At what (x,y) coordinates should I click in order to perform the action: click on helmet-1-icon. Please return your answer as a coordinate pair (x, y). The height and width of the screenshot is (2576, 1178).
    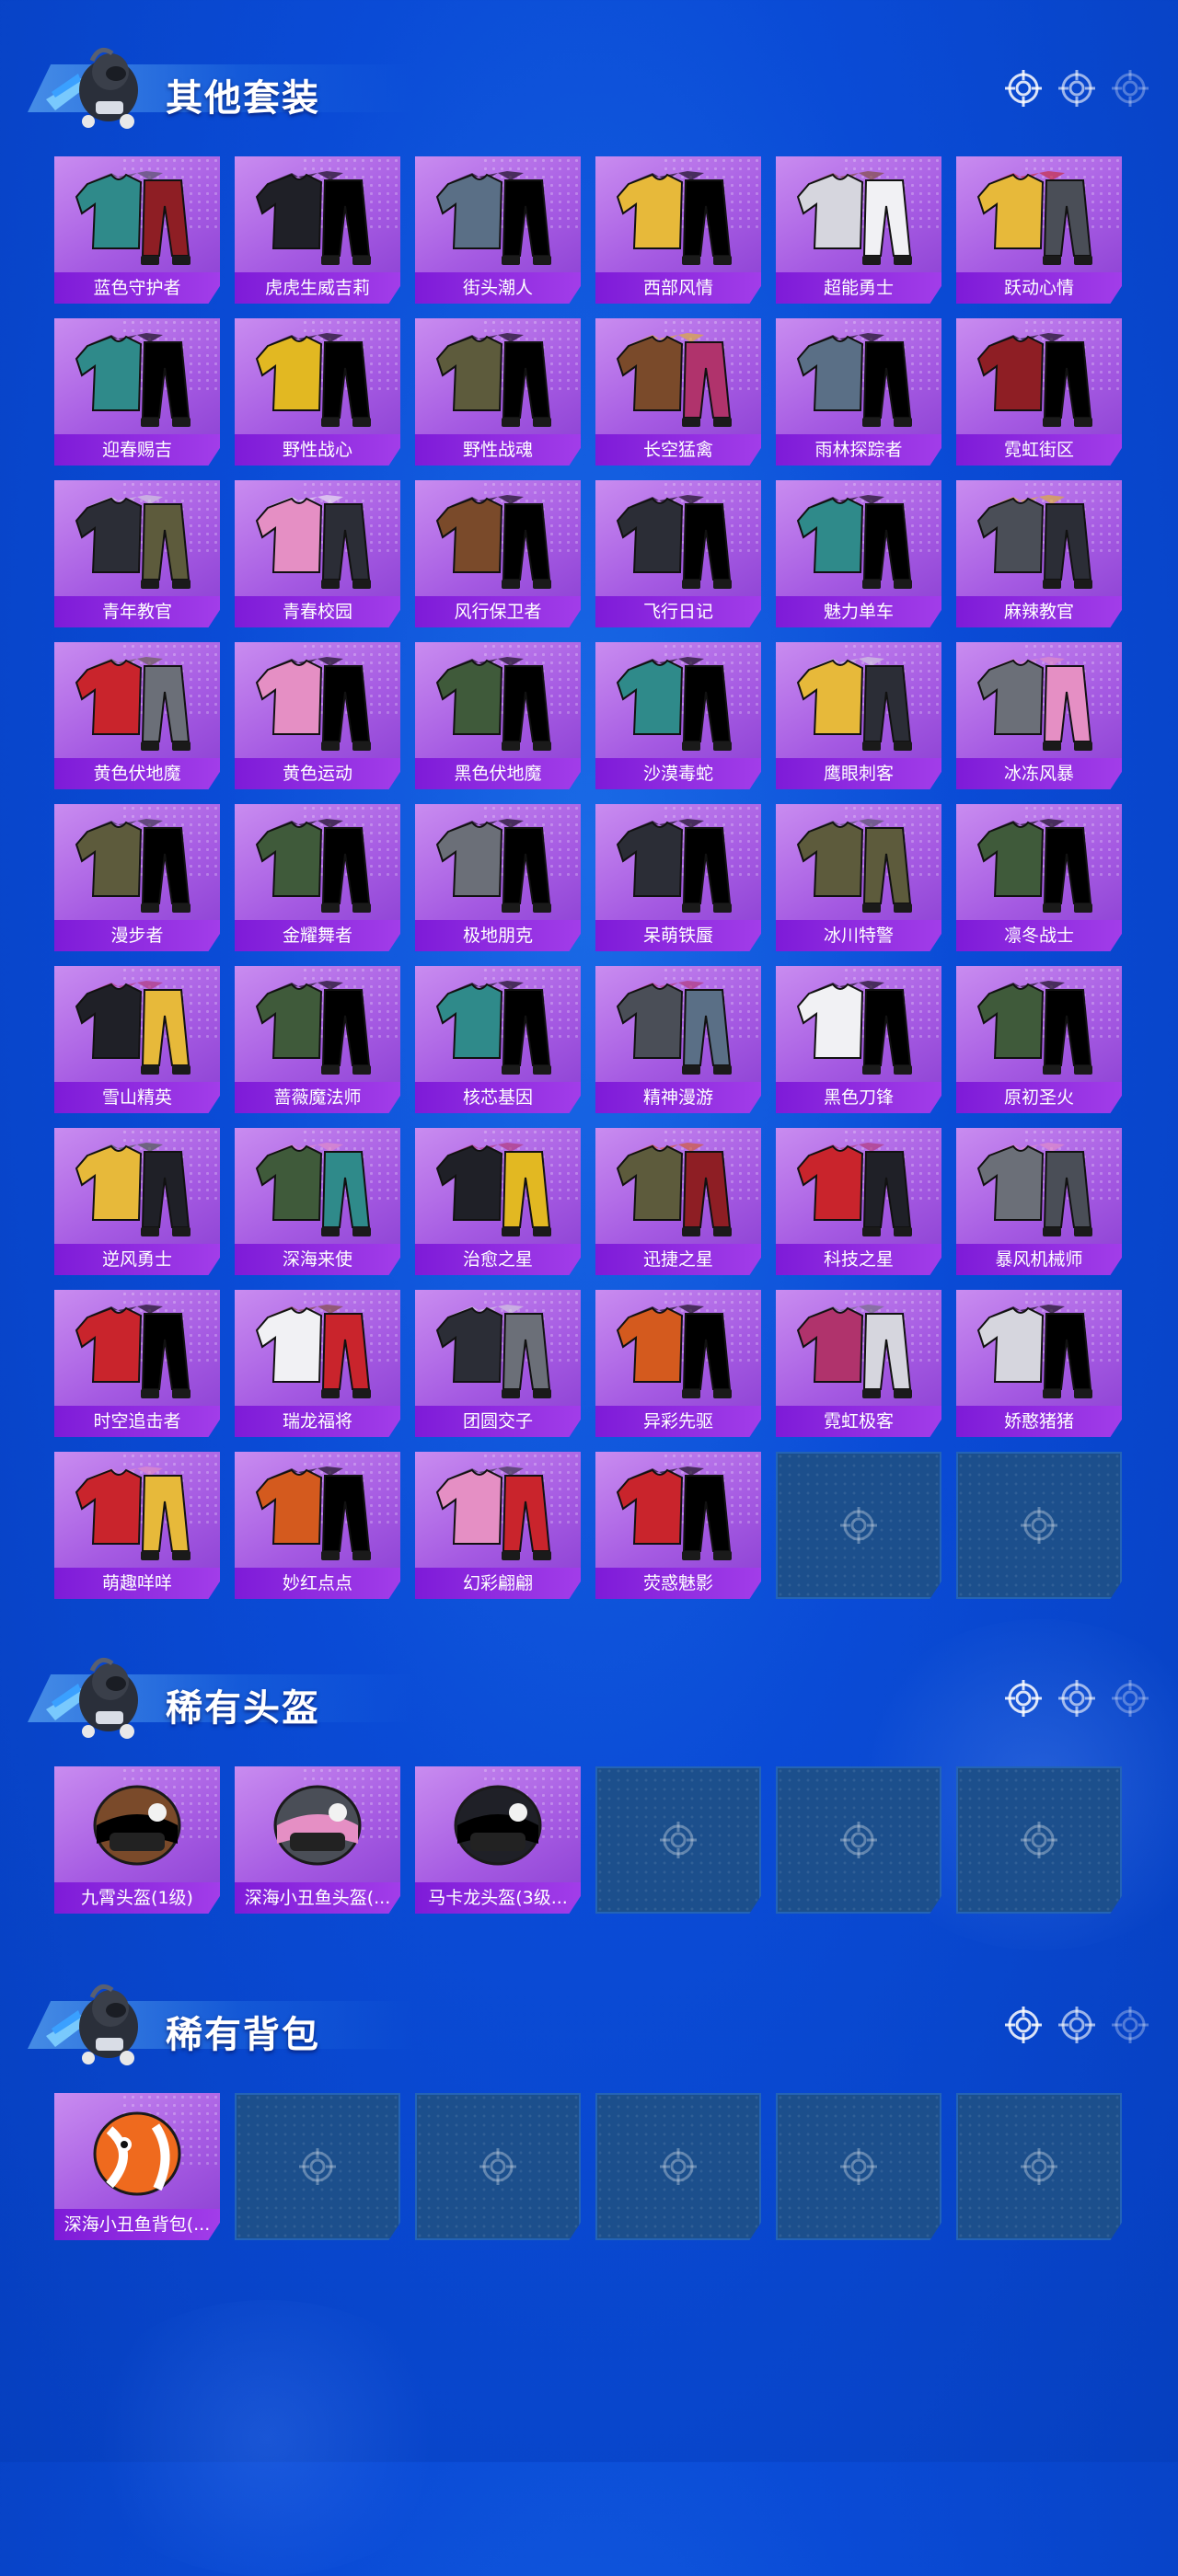
    Looking at the image, I should click on (137, 1823).